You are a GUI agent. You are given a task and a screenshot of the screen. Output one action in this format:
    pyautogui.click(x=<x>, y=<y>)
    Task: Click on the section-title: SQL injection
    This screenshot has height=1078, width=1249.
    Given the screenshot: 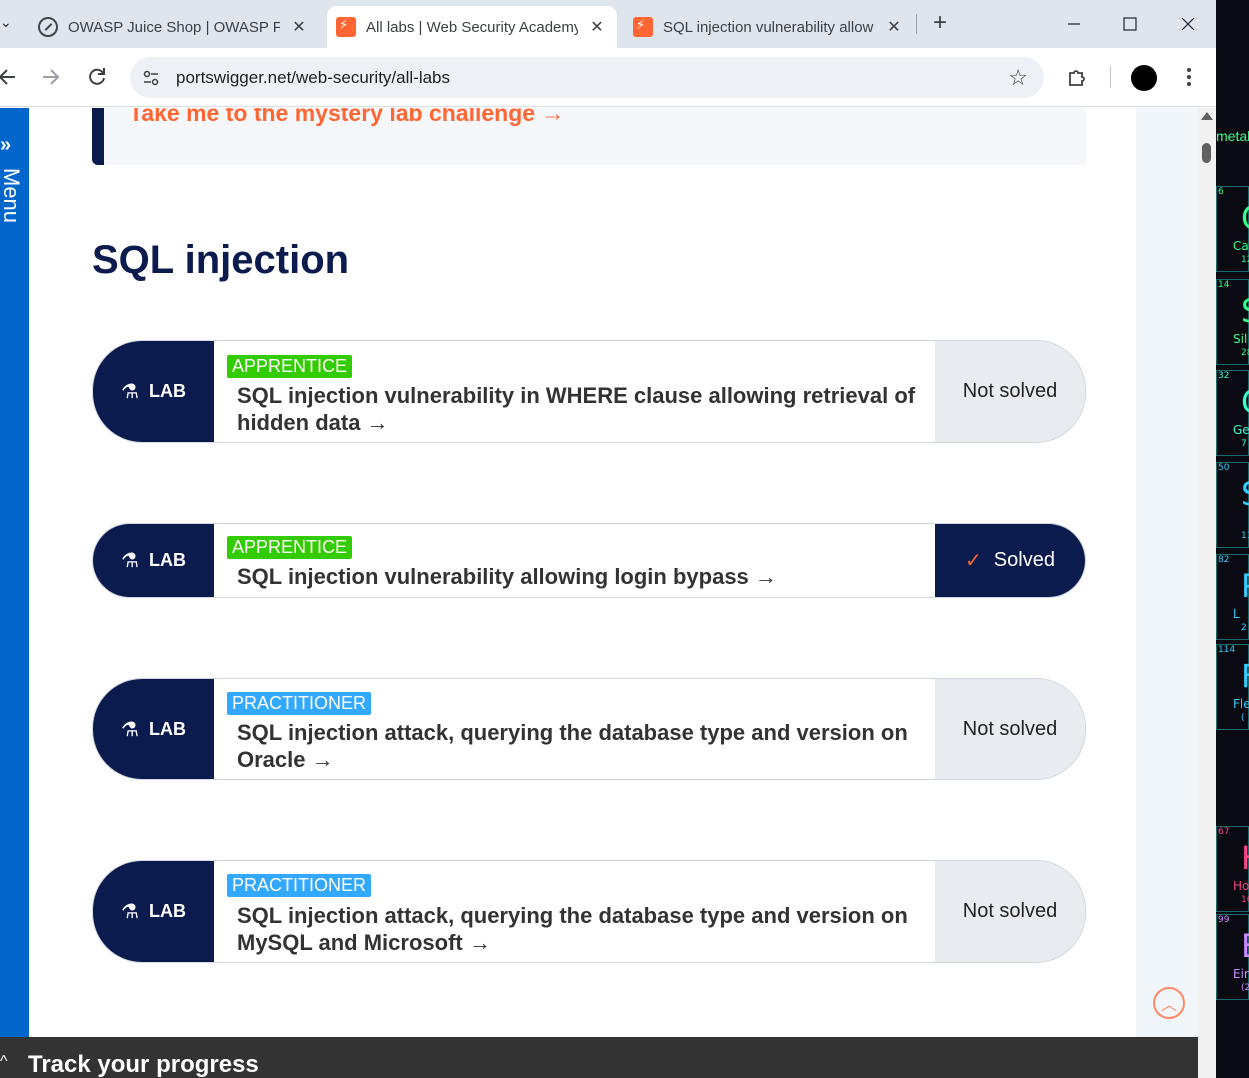 What is the action you would take?
    pyautogui.click(x=221, y=260)
    